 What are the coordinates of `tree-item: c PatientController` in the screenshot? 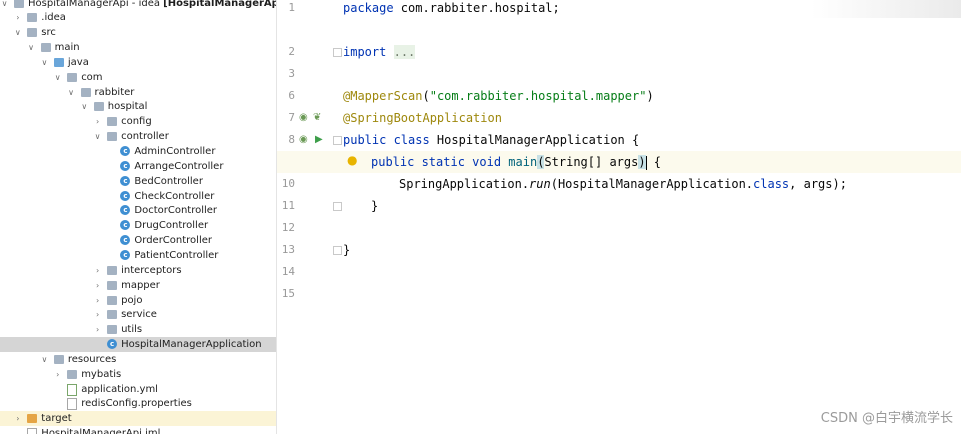 It's located at (138, 255).